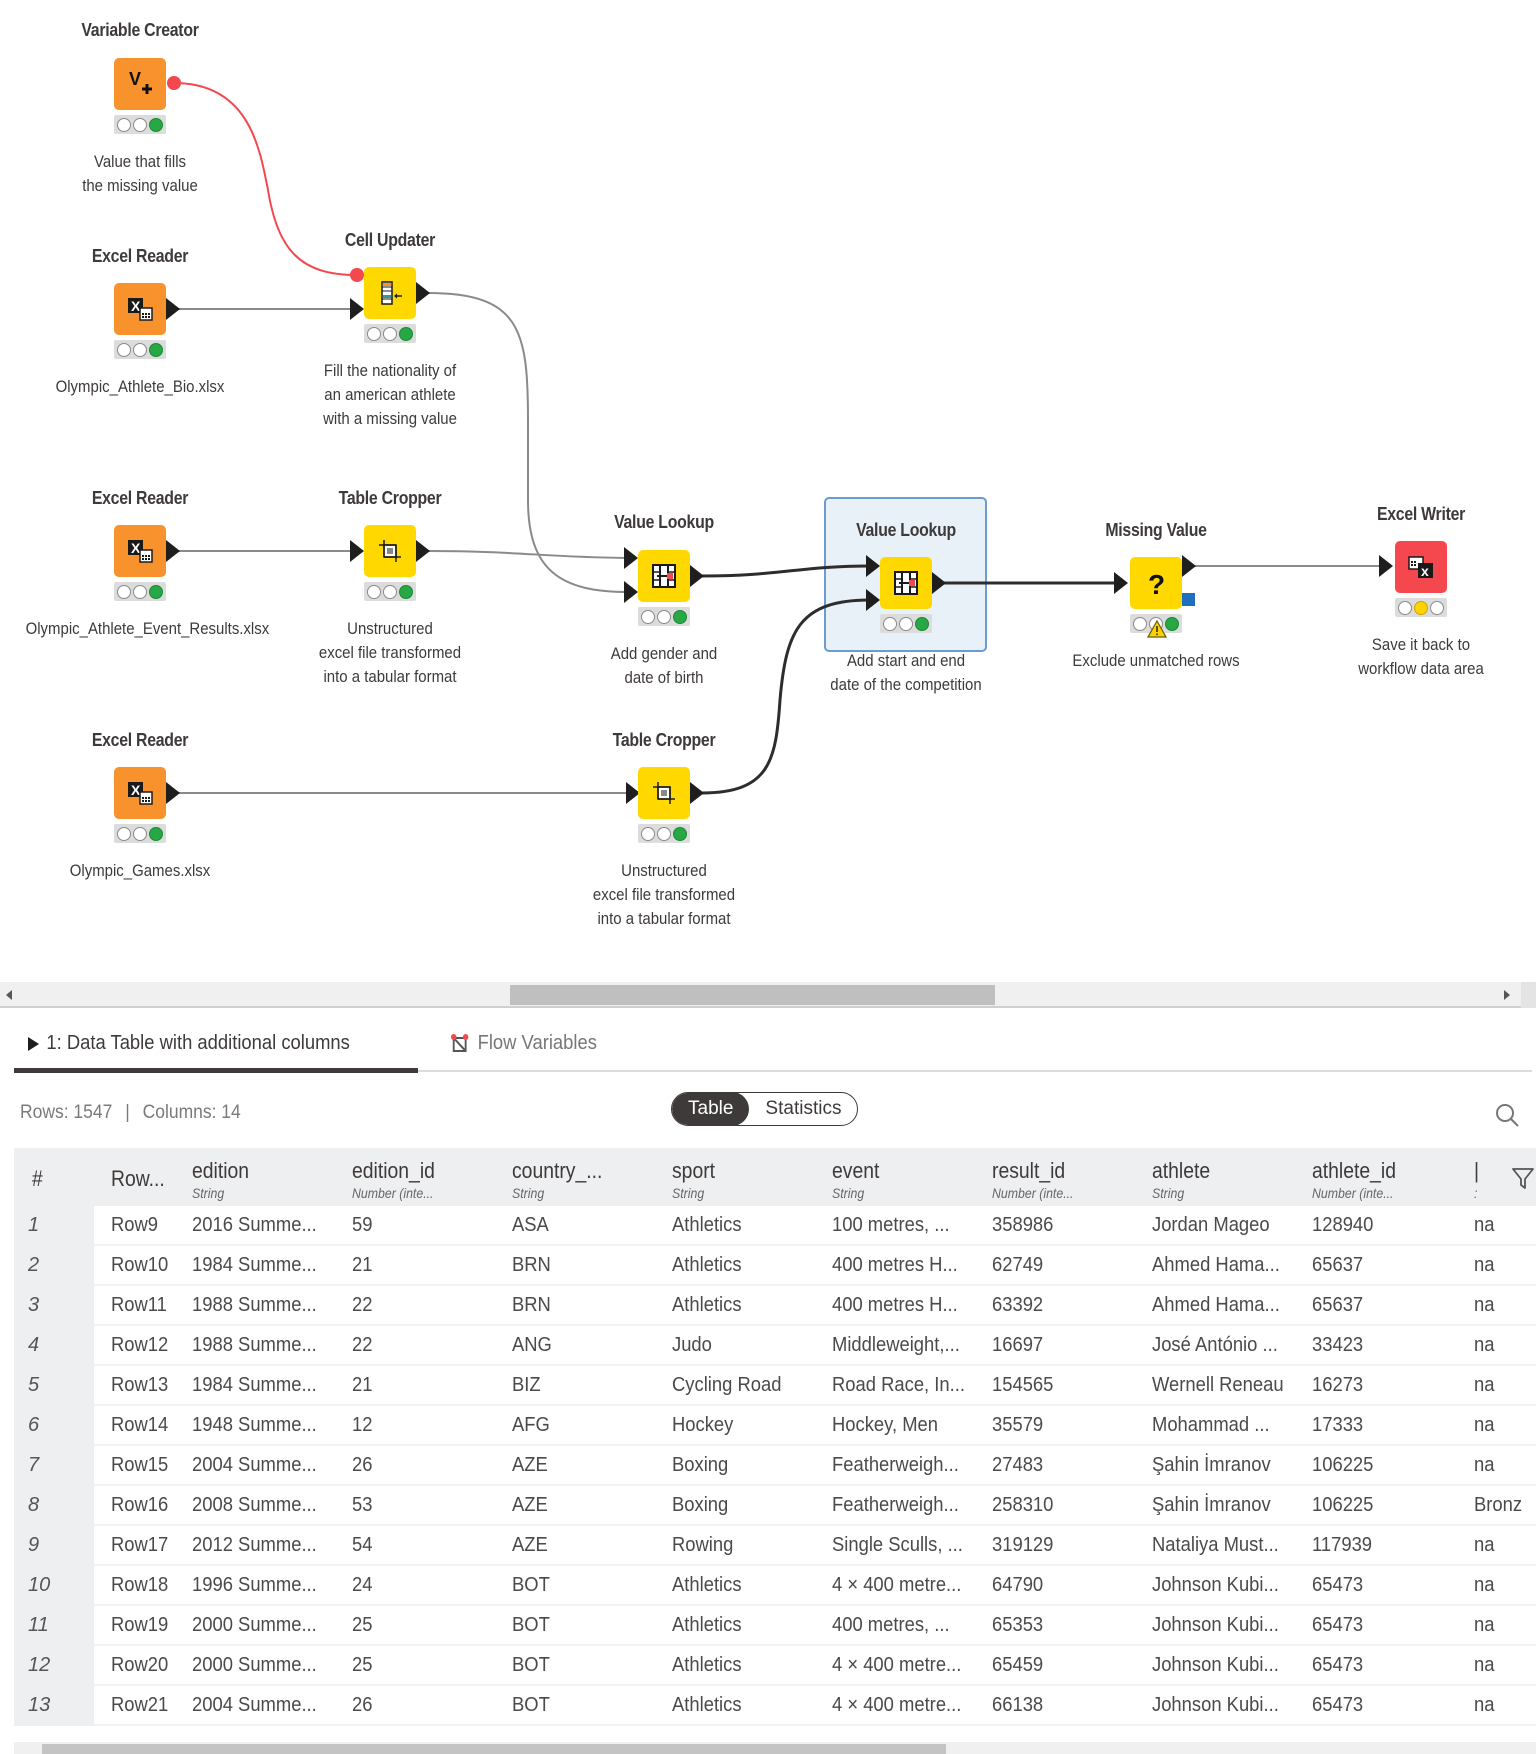 This screenshot has width=1536, height=1754. I want to click on node-value-lookup-1: Value Lookup Add gender and date of birth, so click(664, 599).